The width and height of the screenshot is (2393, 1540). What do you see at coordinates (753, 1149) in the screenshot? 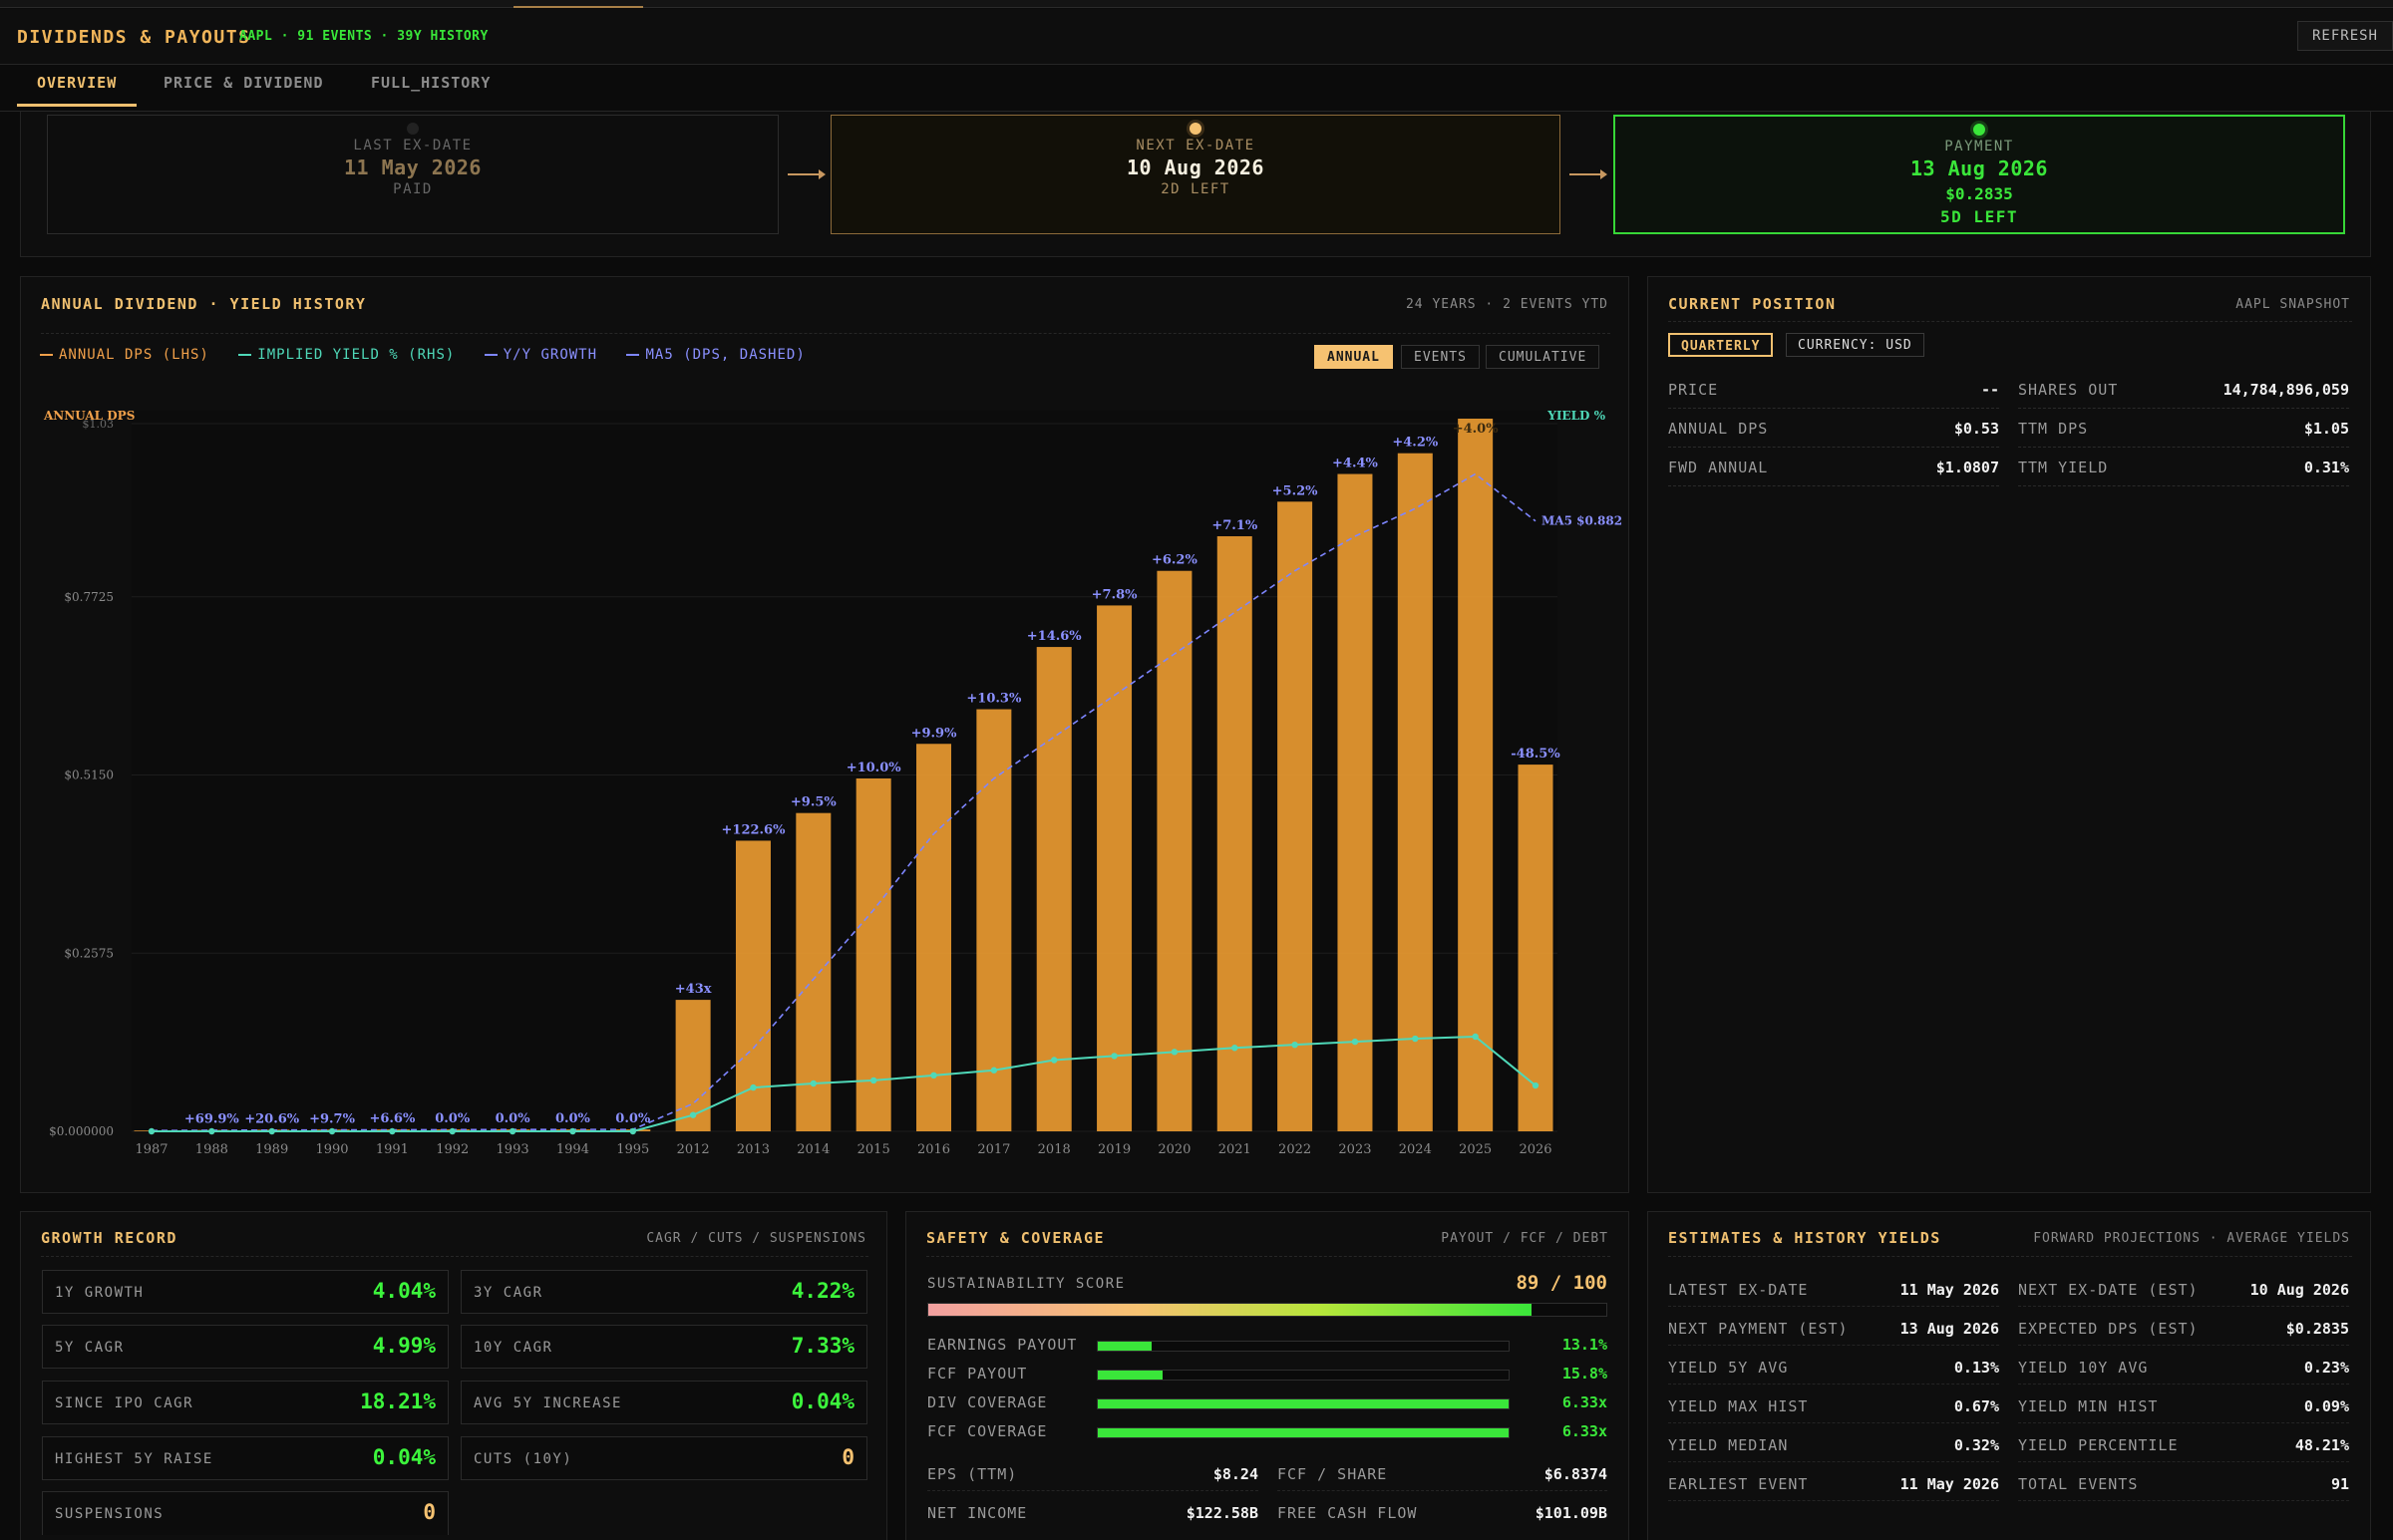
I see `x-tick-label: 2013` at bounding box center [753, 1149].